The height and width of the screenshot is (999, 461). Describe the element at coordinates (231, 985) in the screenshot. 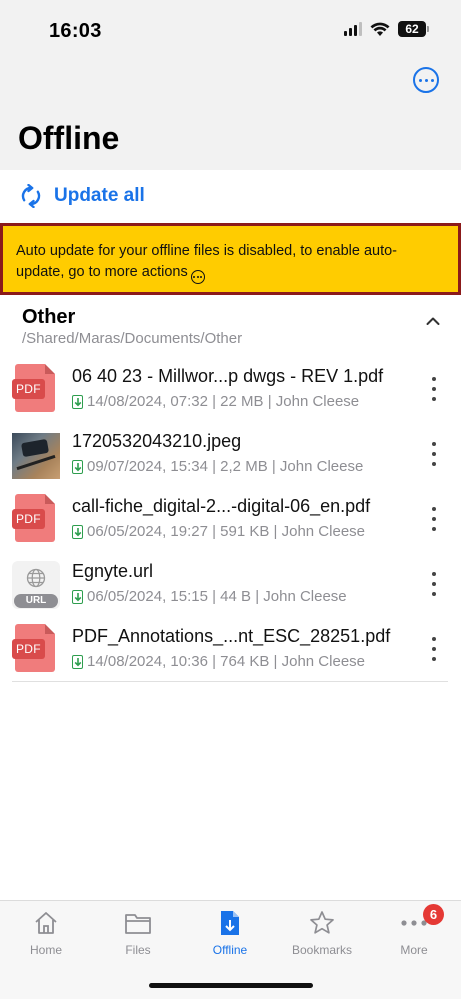

I see `home-indicator` at that location.